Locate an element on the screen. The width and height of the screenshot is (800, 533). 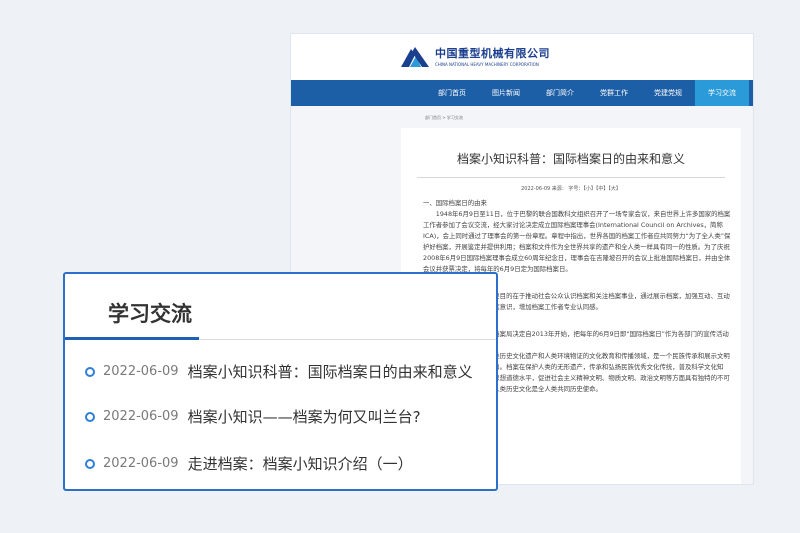
panel-title-underline is located at coordinates (132, 338).